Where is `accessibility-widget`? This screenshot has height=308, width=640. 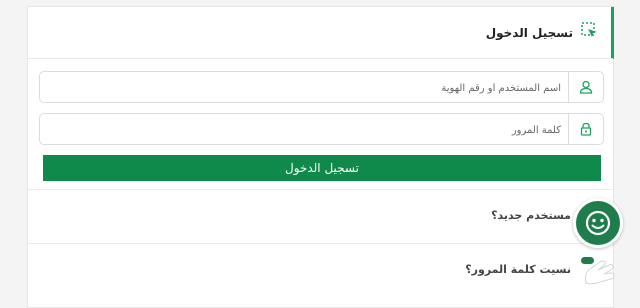 accessibility-widget is located at coordinates (599, 268).